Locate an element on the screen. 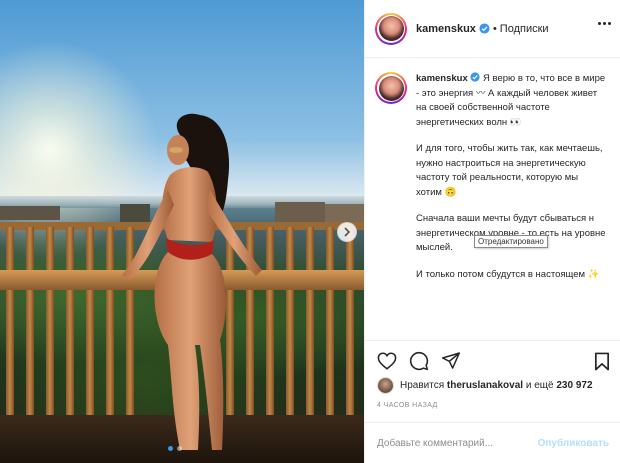  likes-summary: Нравится theruslanakoval и ещё 230 972 is located at coordinates (485, 385).